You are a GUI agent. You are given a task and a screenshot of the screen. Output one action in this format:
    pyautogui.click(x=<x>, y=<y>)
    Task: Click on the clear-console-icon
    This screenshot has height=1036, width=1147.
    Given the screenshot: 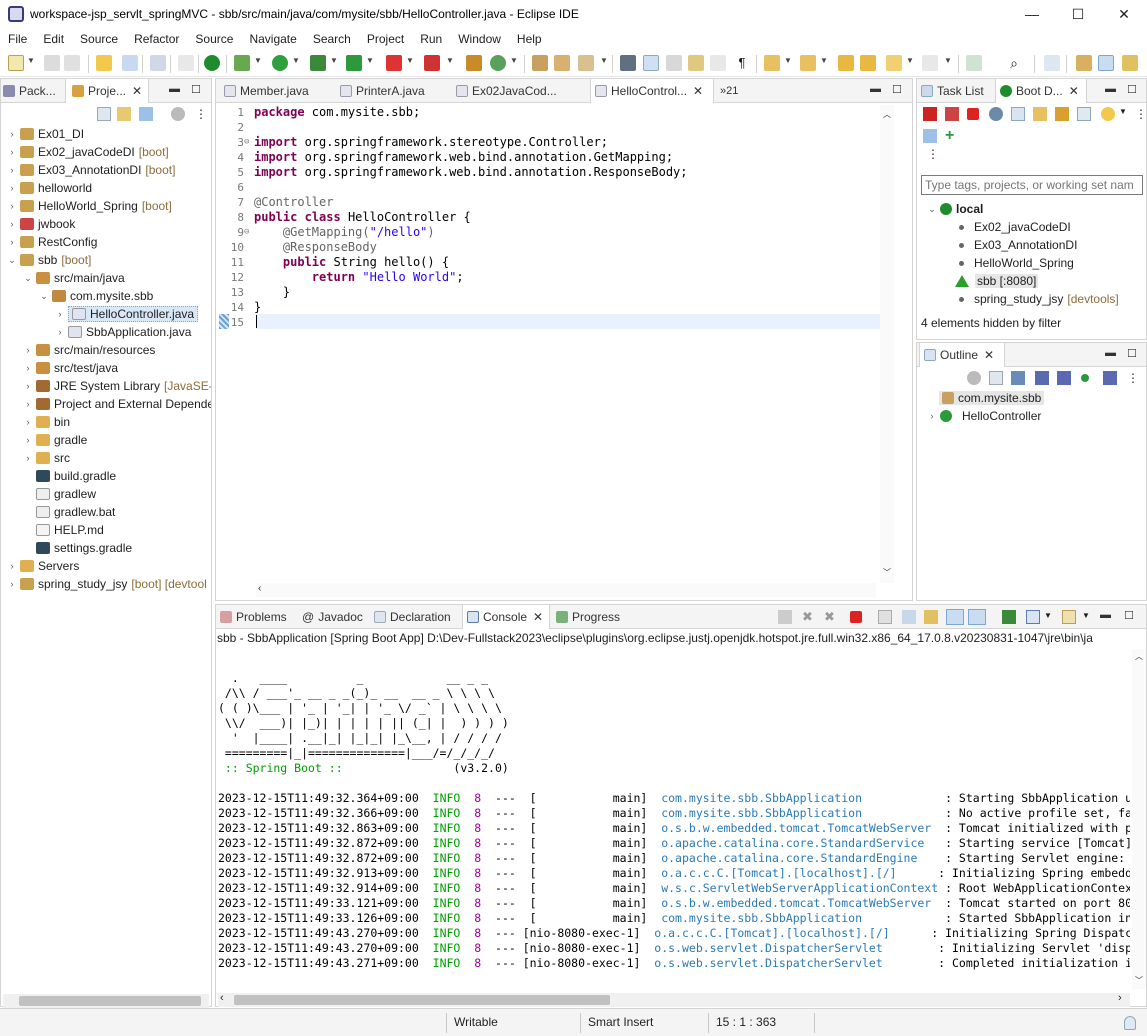 What is the action you would take?
    pyautogui.click(x=885, y=617)
    